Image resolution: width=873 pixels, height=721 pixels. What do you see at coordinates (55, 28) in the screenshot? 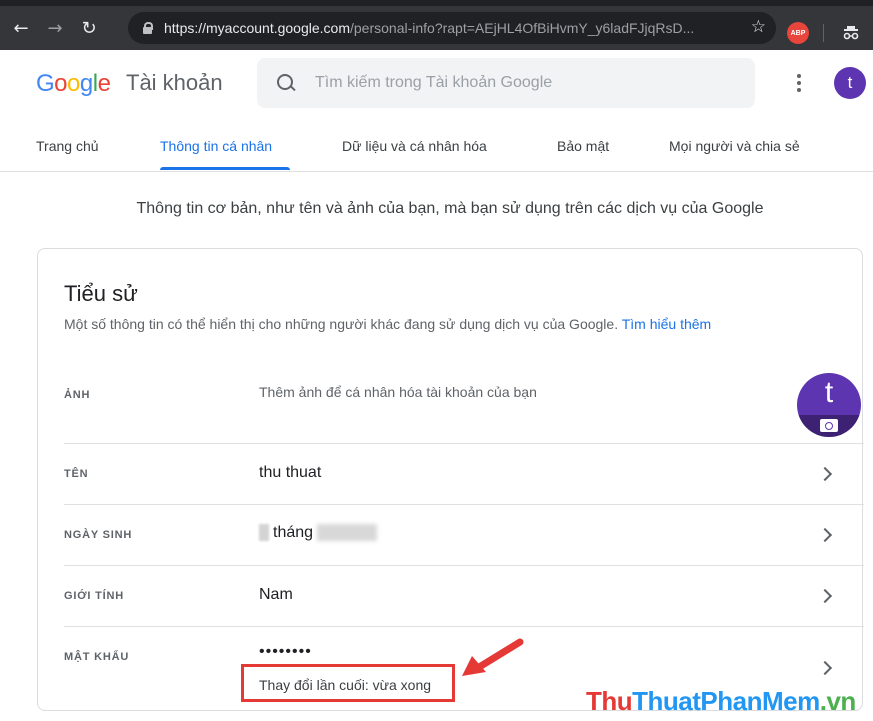
I see `forward-icon: →` at bounding box center [55, 28].